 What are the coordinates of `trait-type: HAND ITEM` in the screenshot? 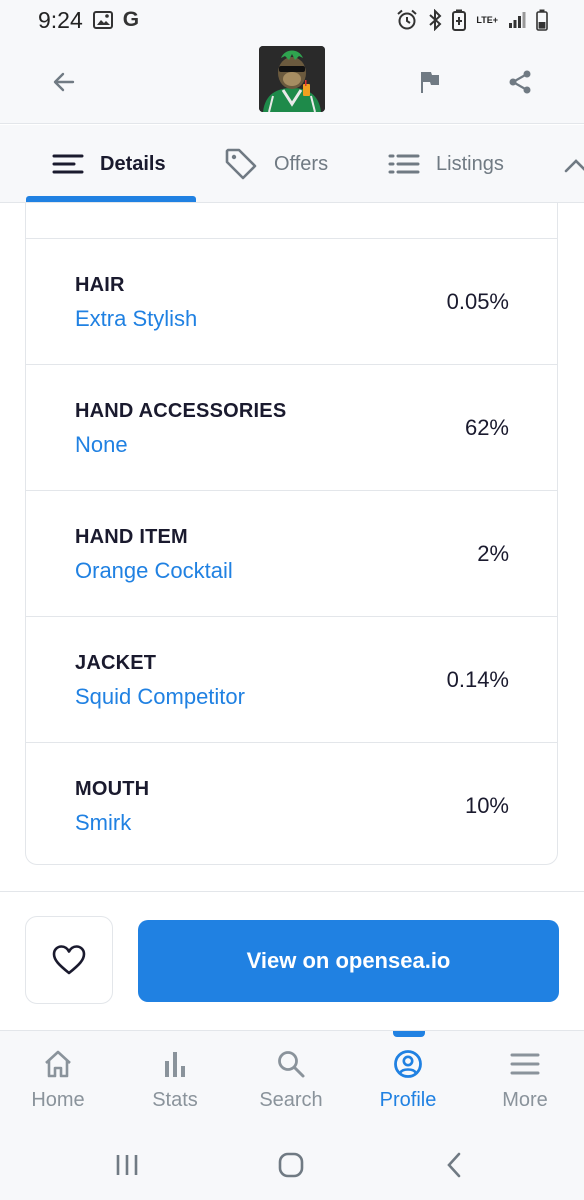 It's located at (131, 537).